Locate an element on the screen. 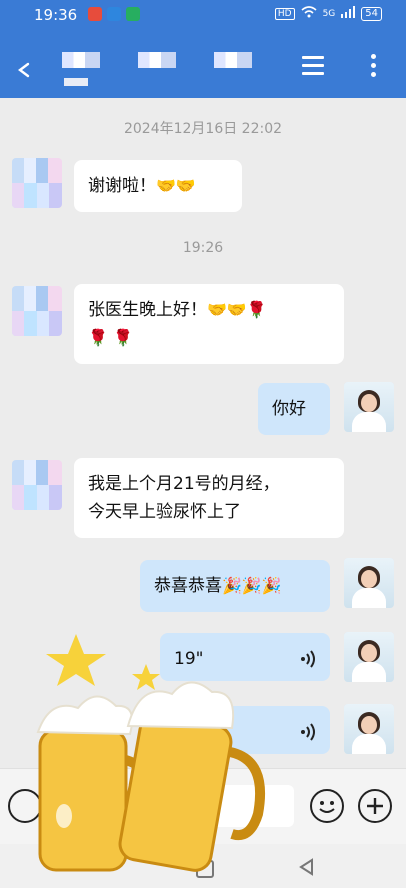 The width and height of the screenshot is (406, 888). browser-app-icon is located at coordinates (114, 14).